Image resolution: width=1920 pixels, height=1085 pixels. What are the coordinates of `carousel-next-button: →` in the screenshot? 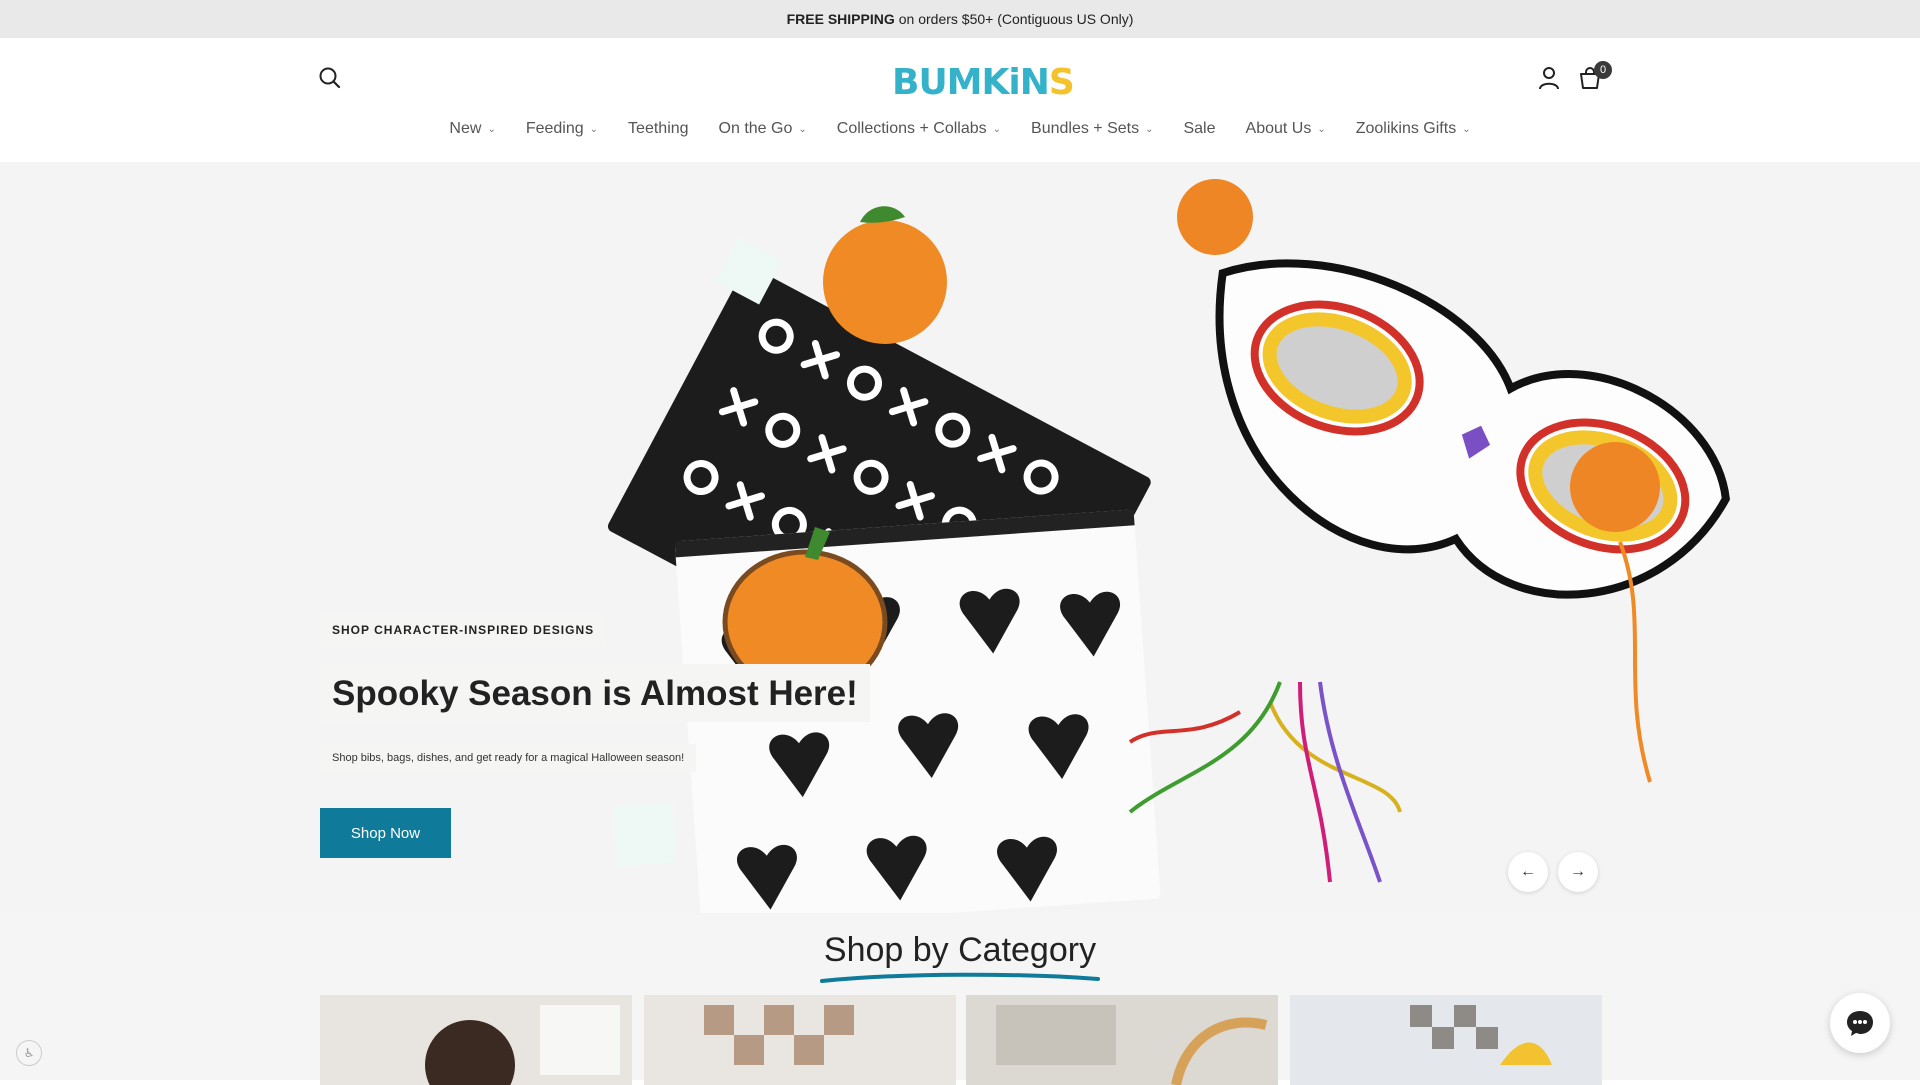 It's located at (1578, 872).